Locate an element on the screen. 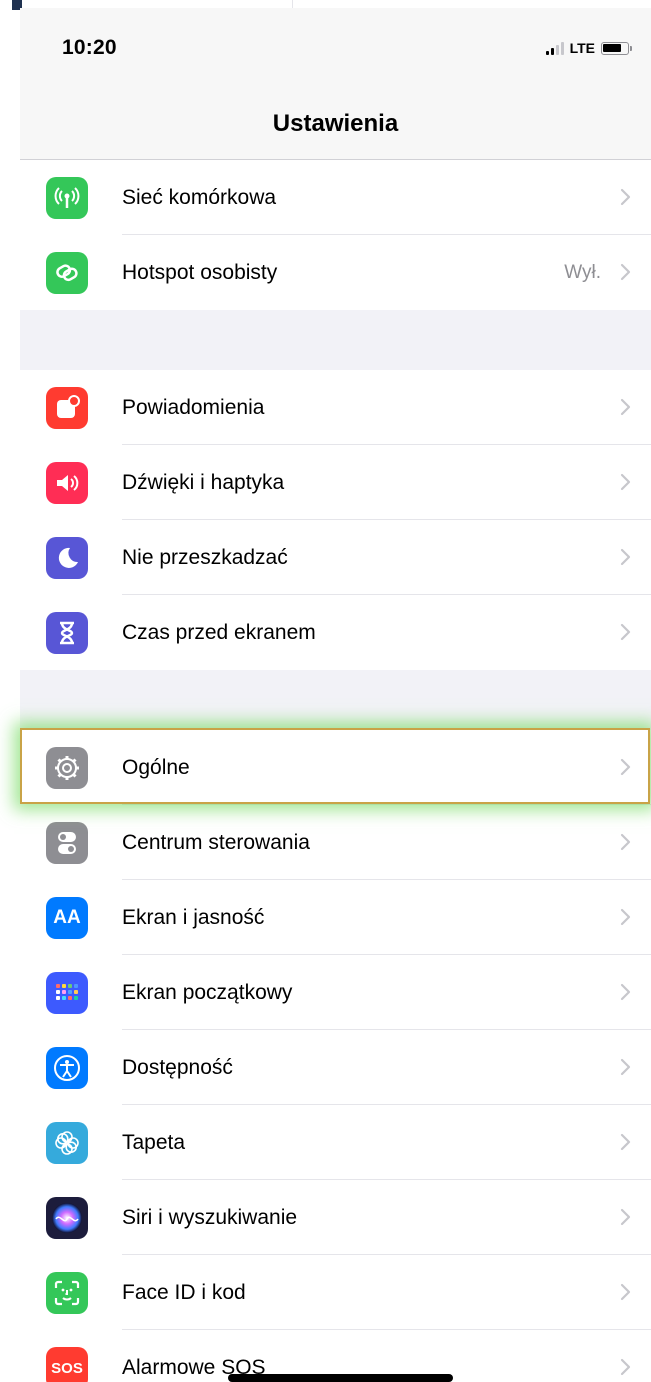  status-time: 10:20 is located at coordinates (89, 47).